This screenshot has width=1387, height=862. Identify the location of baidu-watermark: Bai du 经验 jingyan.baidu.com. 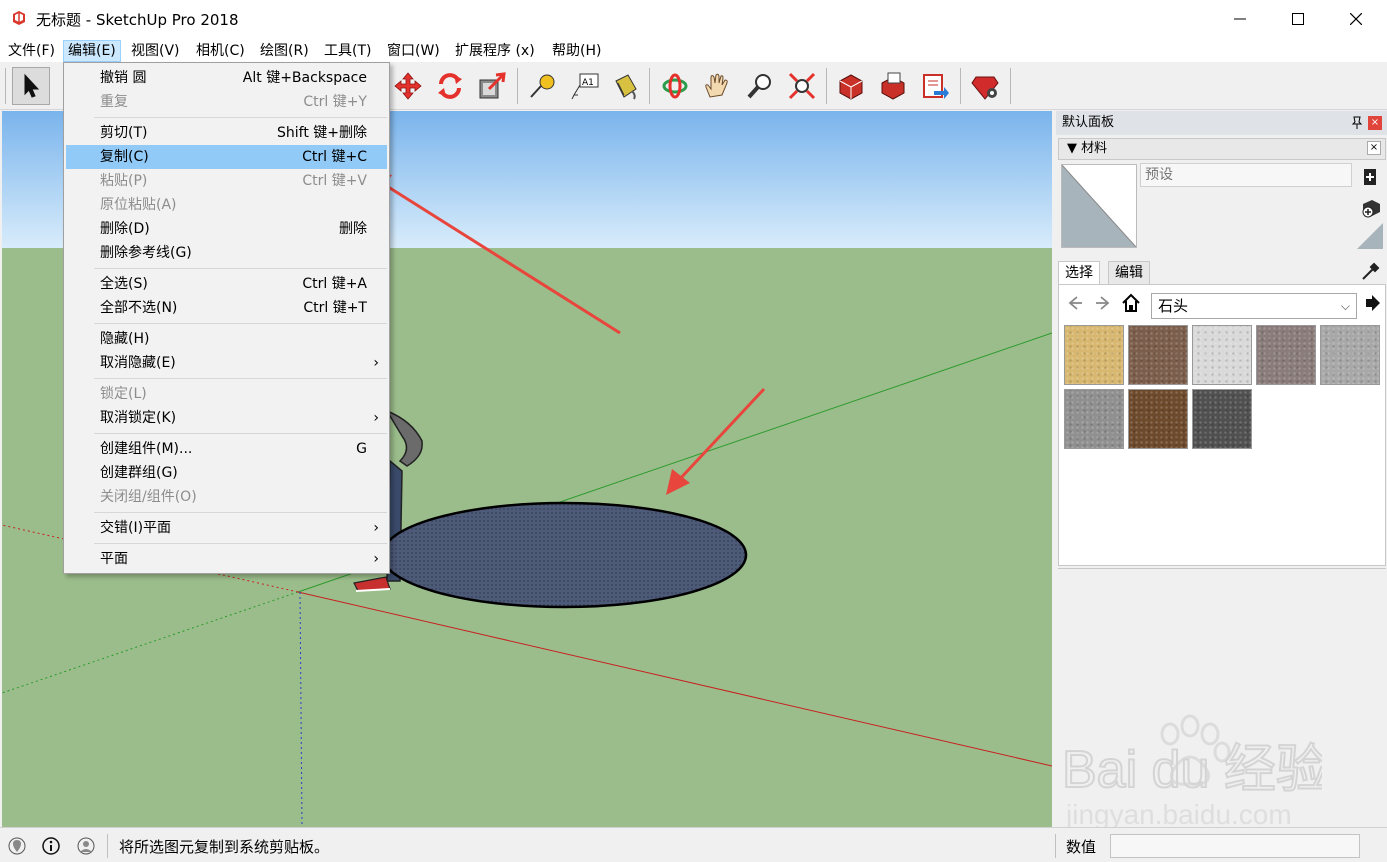
(1192, 772).